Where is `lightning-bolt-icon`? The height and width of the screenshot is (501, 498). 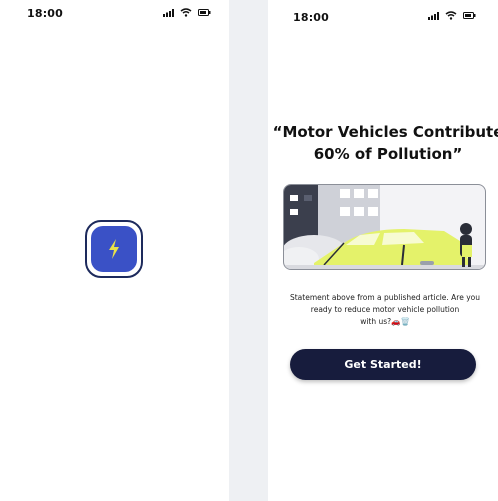
lightning-bolt-icon is located at coordinates (114, 249).